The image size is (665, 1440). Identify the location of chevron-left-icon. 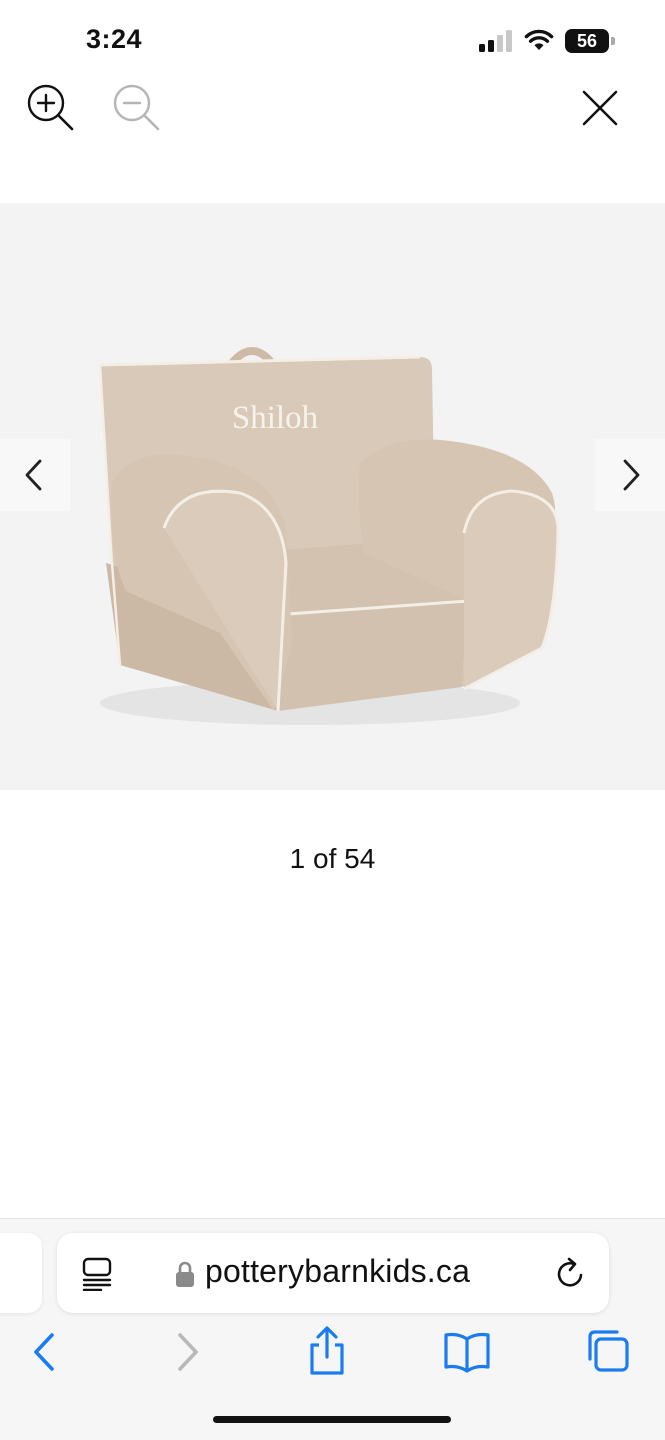
(33, 475).